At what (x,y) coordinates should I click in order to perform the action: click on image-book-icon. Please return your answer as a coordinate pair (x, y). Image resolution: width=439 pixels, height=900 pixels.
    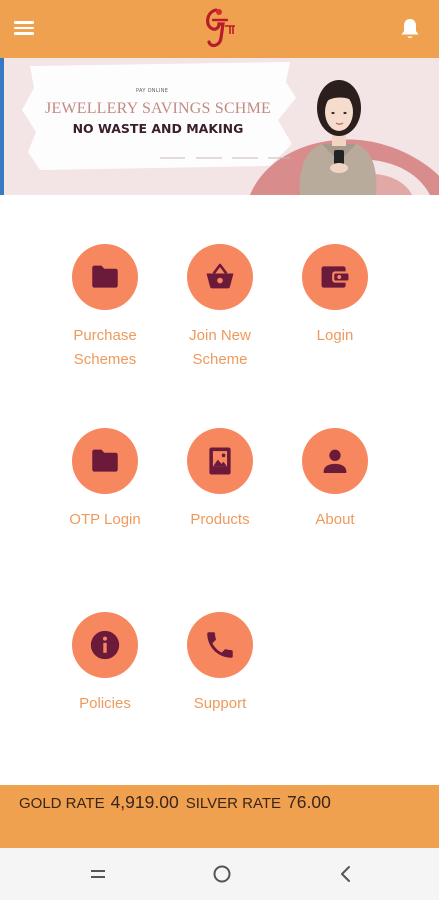
    Looking at the image, I should click on (220, 461).